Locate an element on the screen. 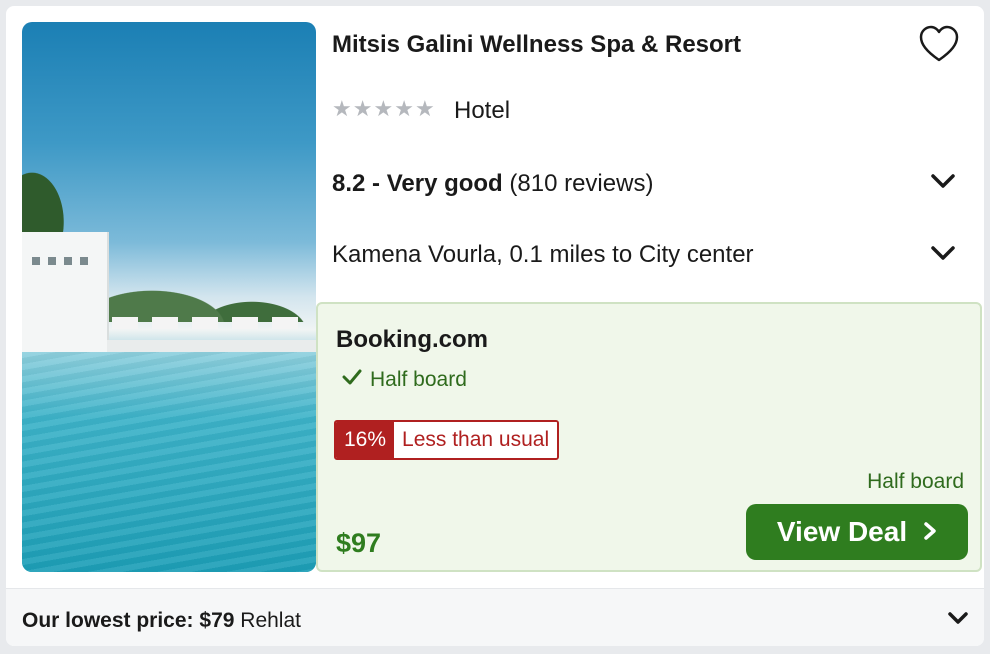 This screenshot has width=990, height=654. lowest-price-value: $79 is located at coordinates (217, 620).